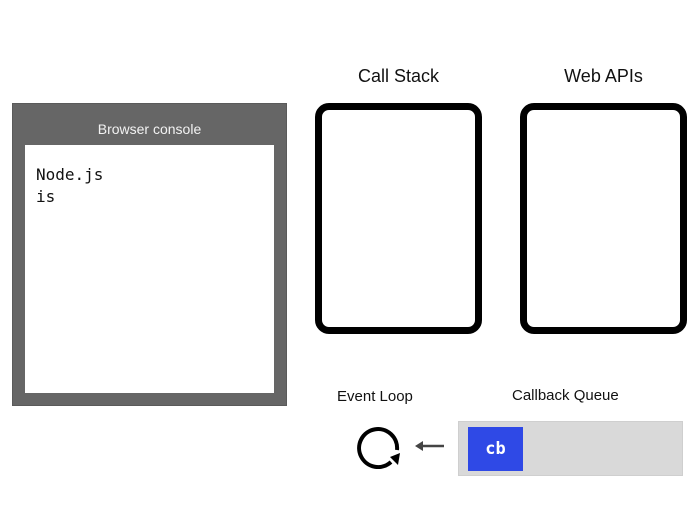 This screenshot has width=700, height=525. Describe the element at coordinates (603, 76) in the screenshot. I see `web-apis-label: Web APIs` at that location.